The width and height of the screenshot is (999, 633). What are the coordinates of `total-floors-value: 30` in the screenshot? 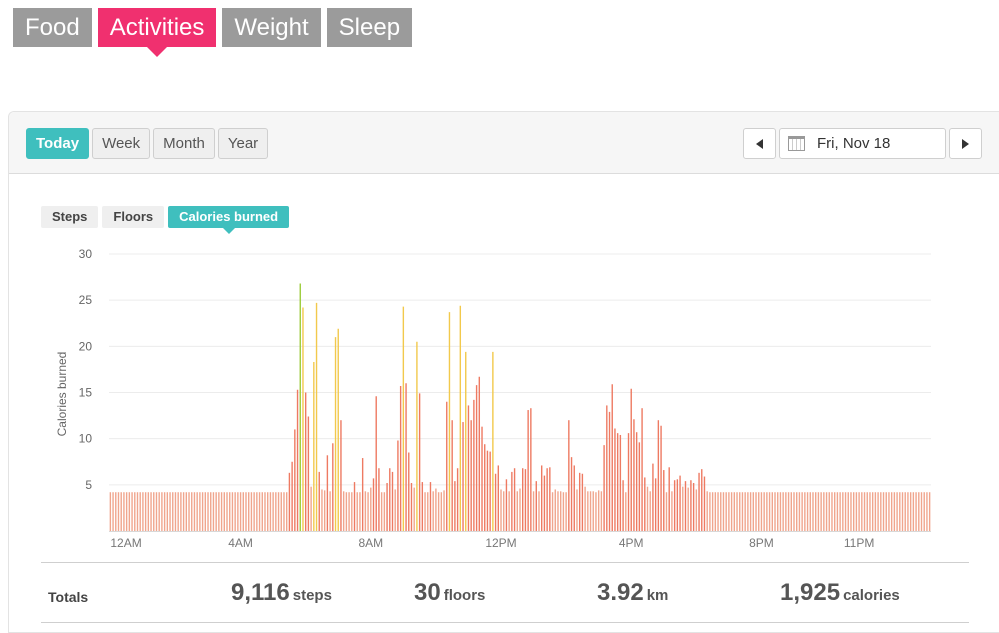 It's located at (427, 592).